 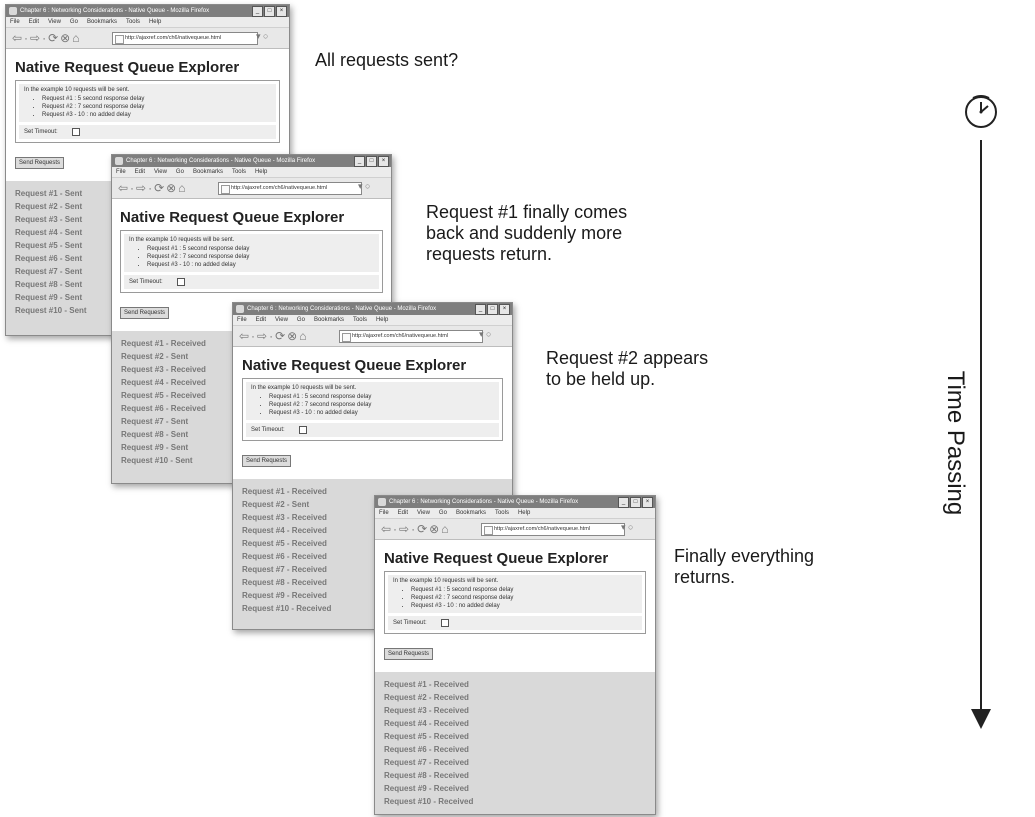 I want to click on list-item: Request #3 - 10 : no added delay, so click(x=524, y=606).